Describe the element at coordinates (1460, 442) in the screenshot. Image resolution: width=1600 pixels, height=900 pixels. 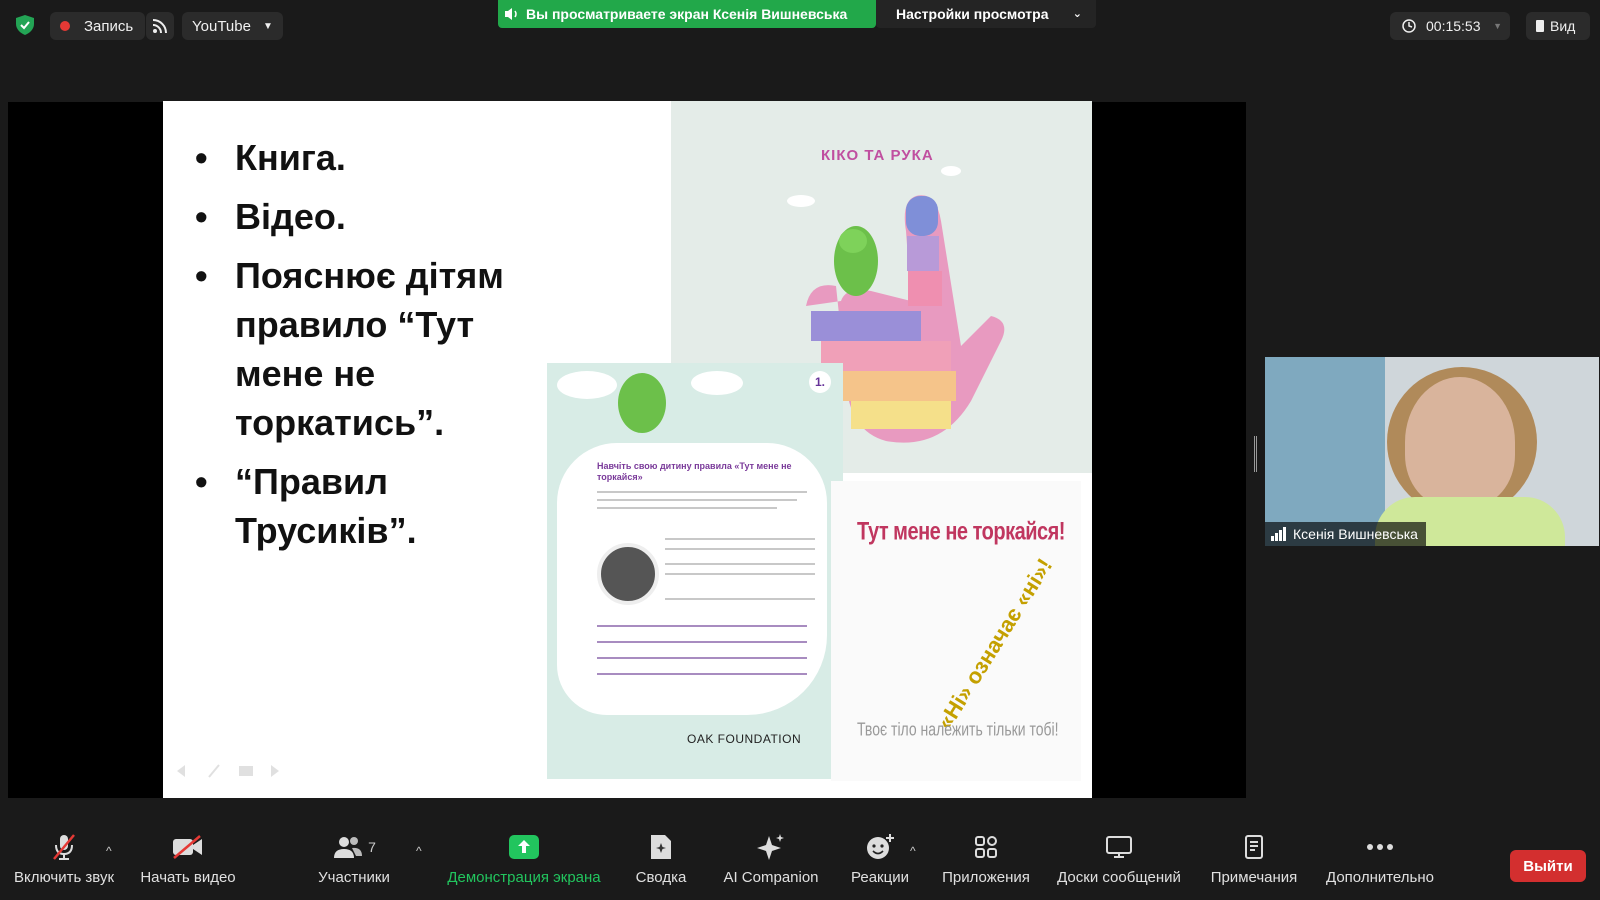
I see `participant-face` at that location.